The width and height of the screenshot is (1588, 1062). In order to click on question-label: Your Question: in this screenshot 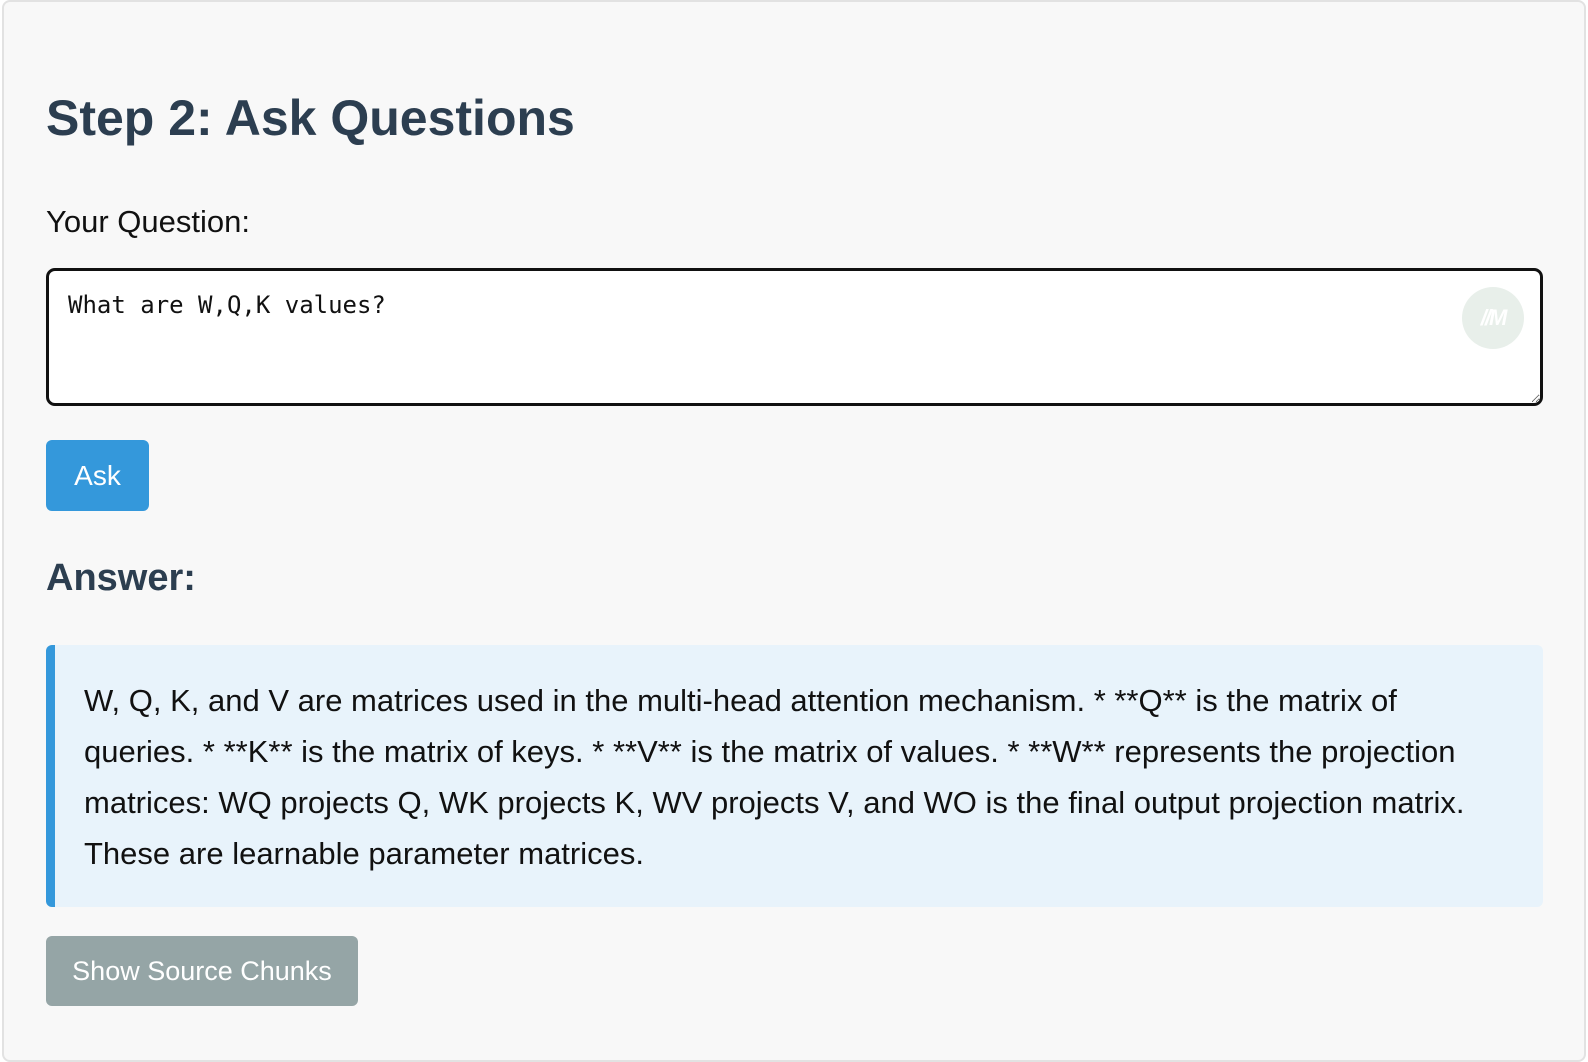, I will do `click(148, 221)`.